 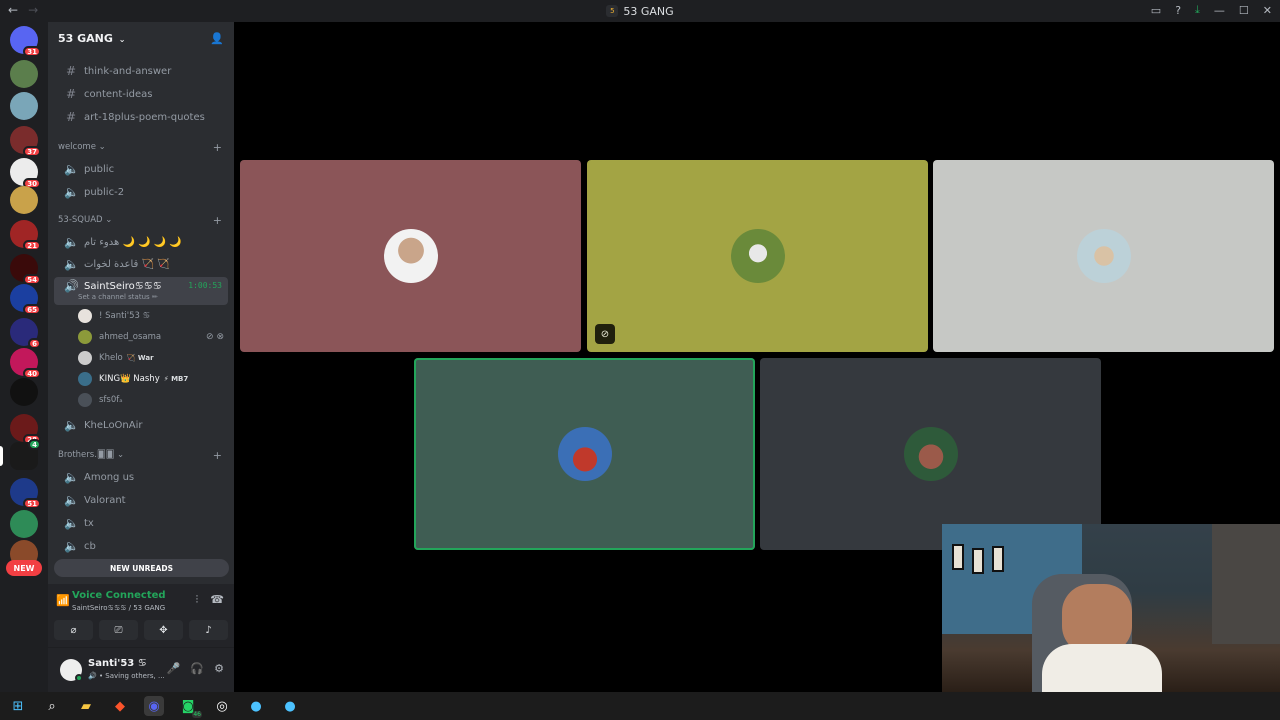 What do you see at coordinates (1219, 10) in the screenshot?
I see `minimize-icon: —` at bounding box center [1219, 10].